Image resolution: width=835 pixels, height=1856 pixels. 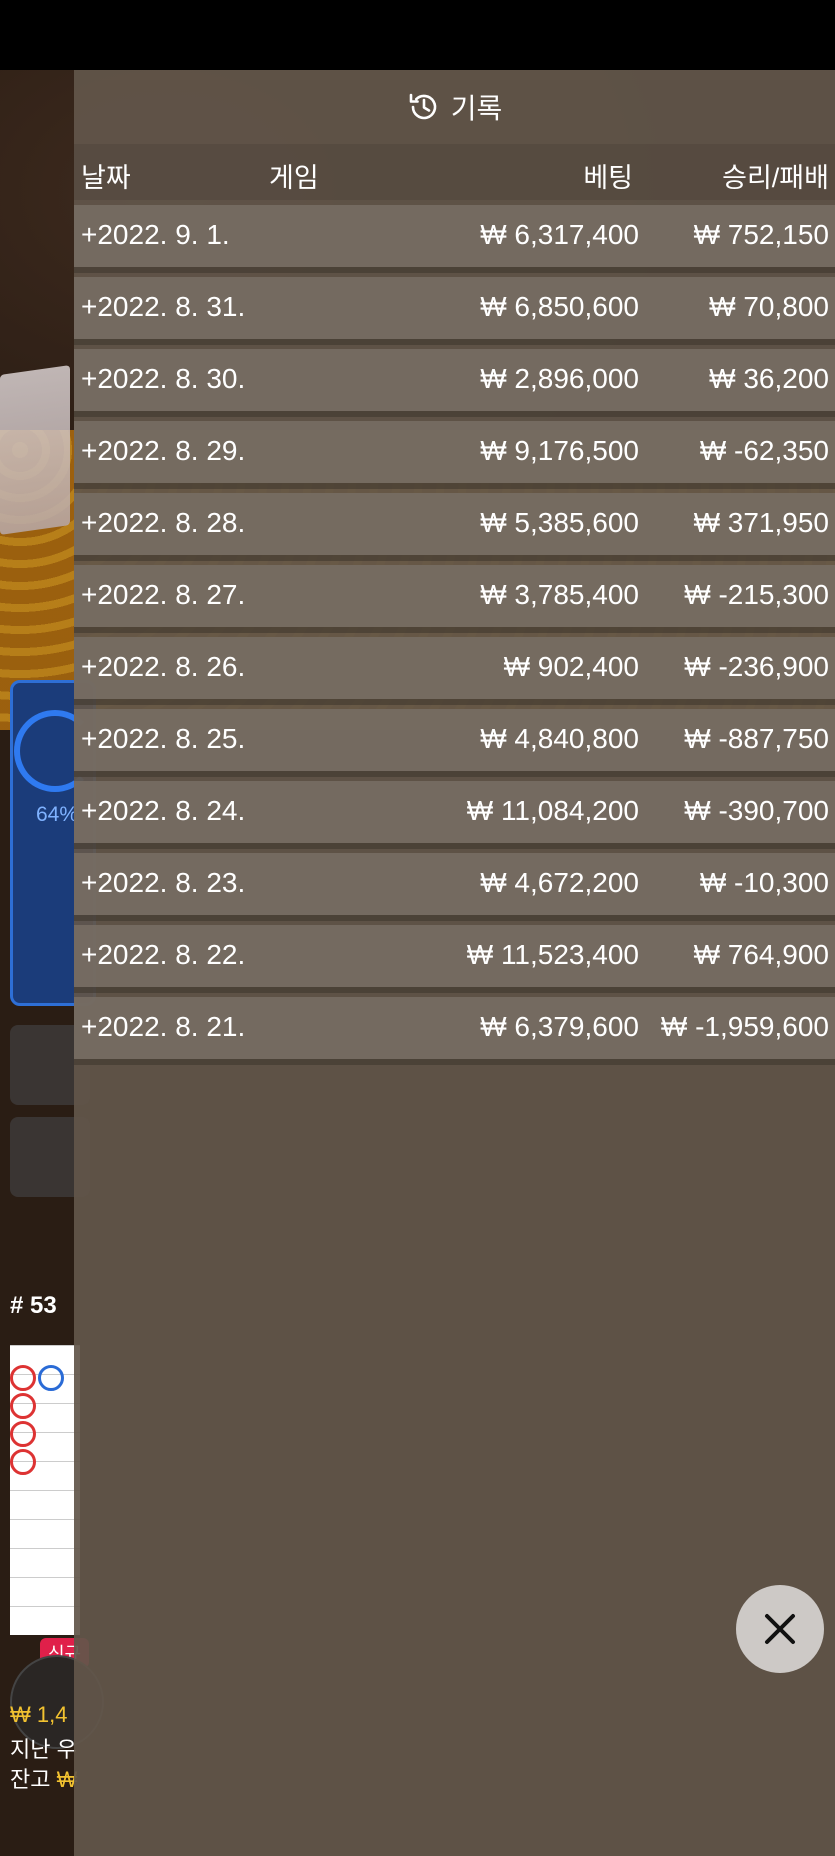 What do you see at coordinates (559, 378) in the screenshot?
I see `row-bet: ₩ 2,896,000` at bounding box center [559, 378].